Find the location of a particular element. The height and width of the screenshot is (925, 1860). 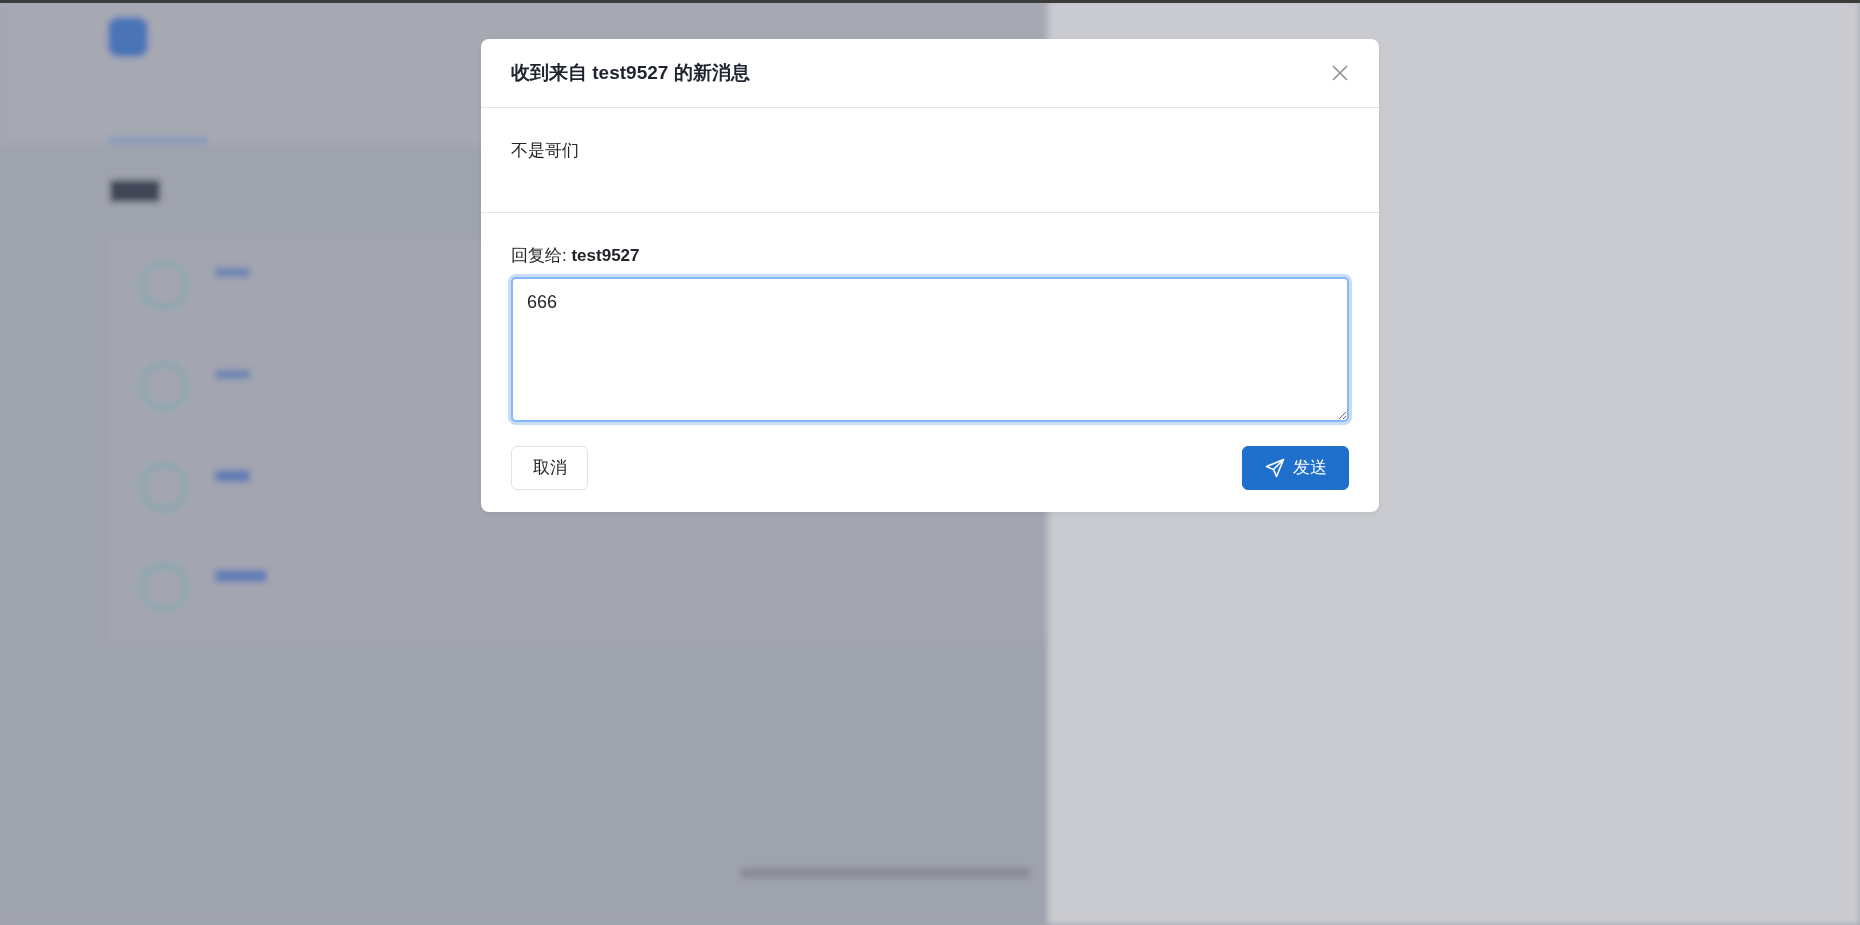

reply-field: 666 is located at coordinates (930, 349).